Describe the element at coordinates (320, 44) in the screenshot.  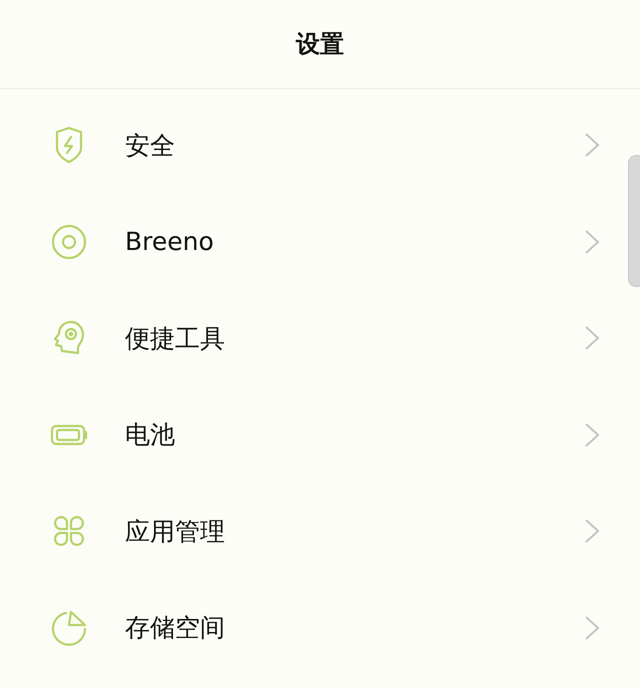
I see `page-title: 设置` at that location.